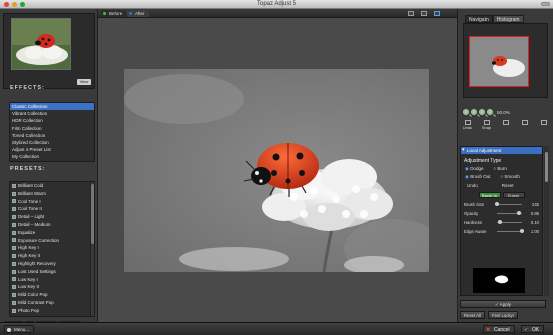 The height and width of the screenshot is (335, 553). What do you see at coordinates (52, 311) in the screenshot?
I see `preset-item: Photo Pop` at bounding box center [52, 311].